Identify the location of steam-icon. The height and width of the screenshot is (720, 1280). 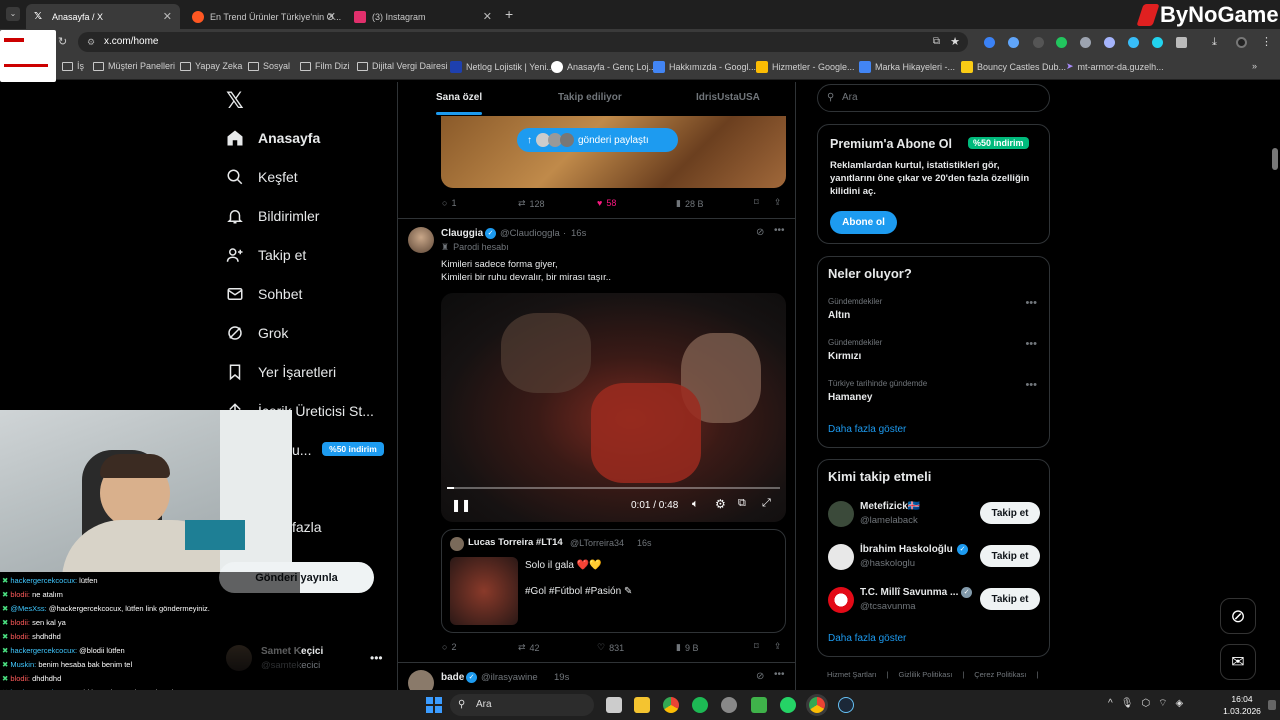
(846, 705).